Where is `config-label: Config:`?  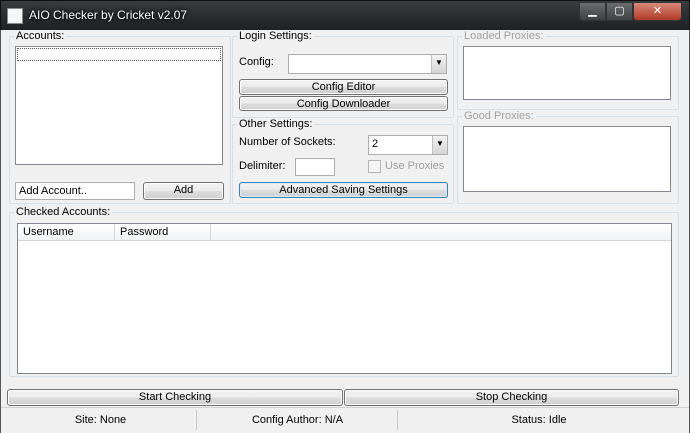
config-label: Config: is located at coordinates (256, 62).